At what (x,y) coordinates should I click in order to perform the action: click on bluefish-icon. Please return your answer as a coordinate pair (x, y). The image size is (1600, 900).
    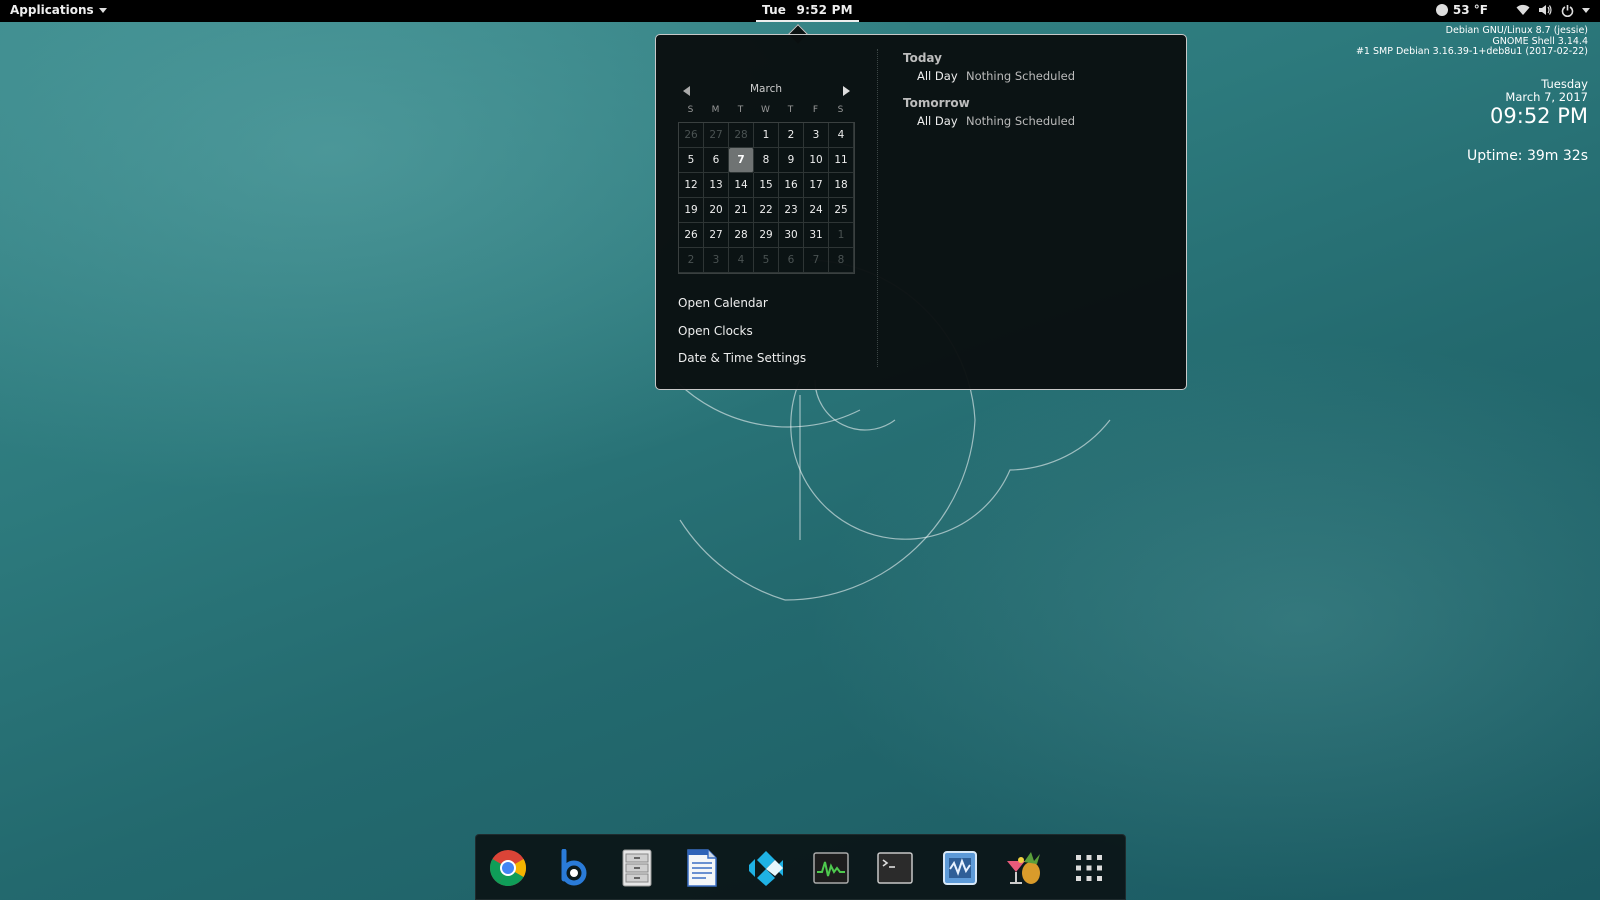
    Looking at the image, I should click on (573, 868).